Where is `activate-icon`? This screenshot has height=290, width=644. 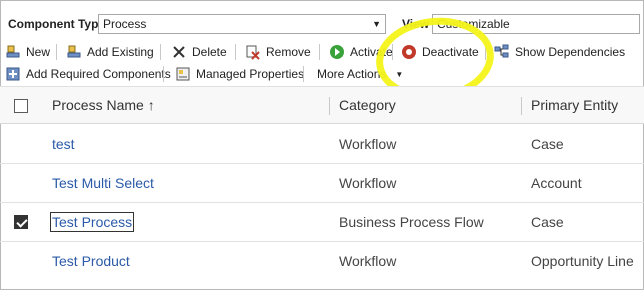
activate-icon is located at coordinates (337, 52).